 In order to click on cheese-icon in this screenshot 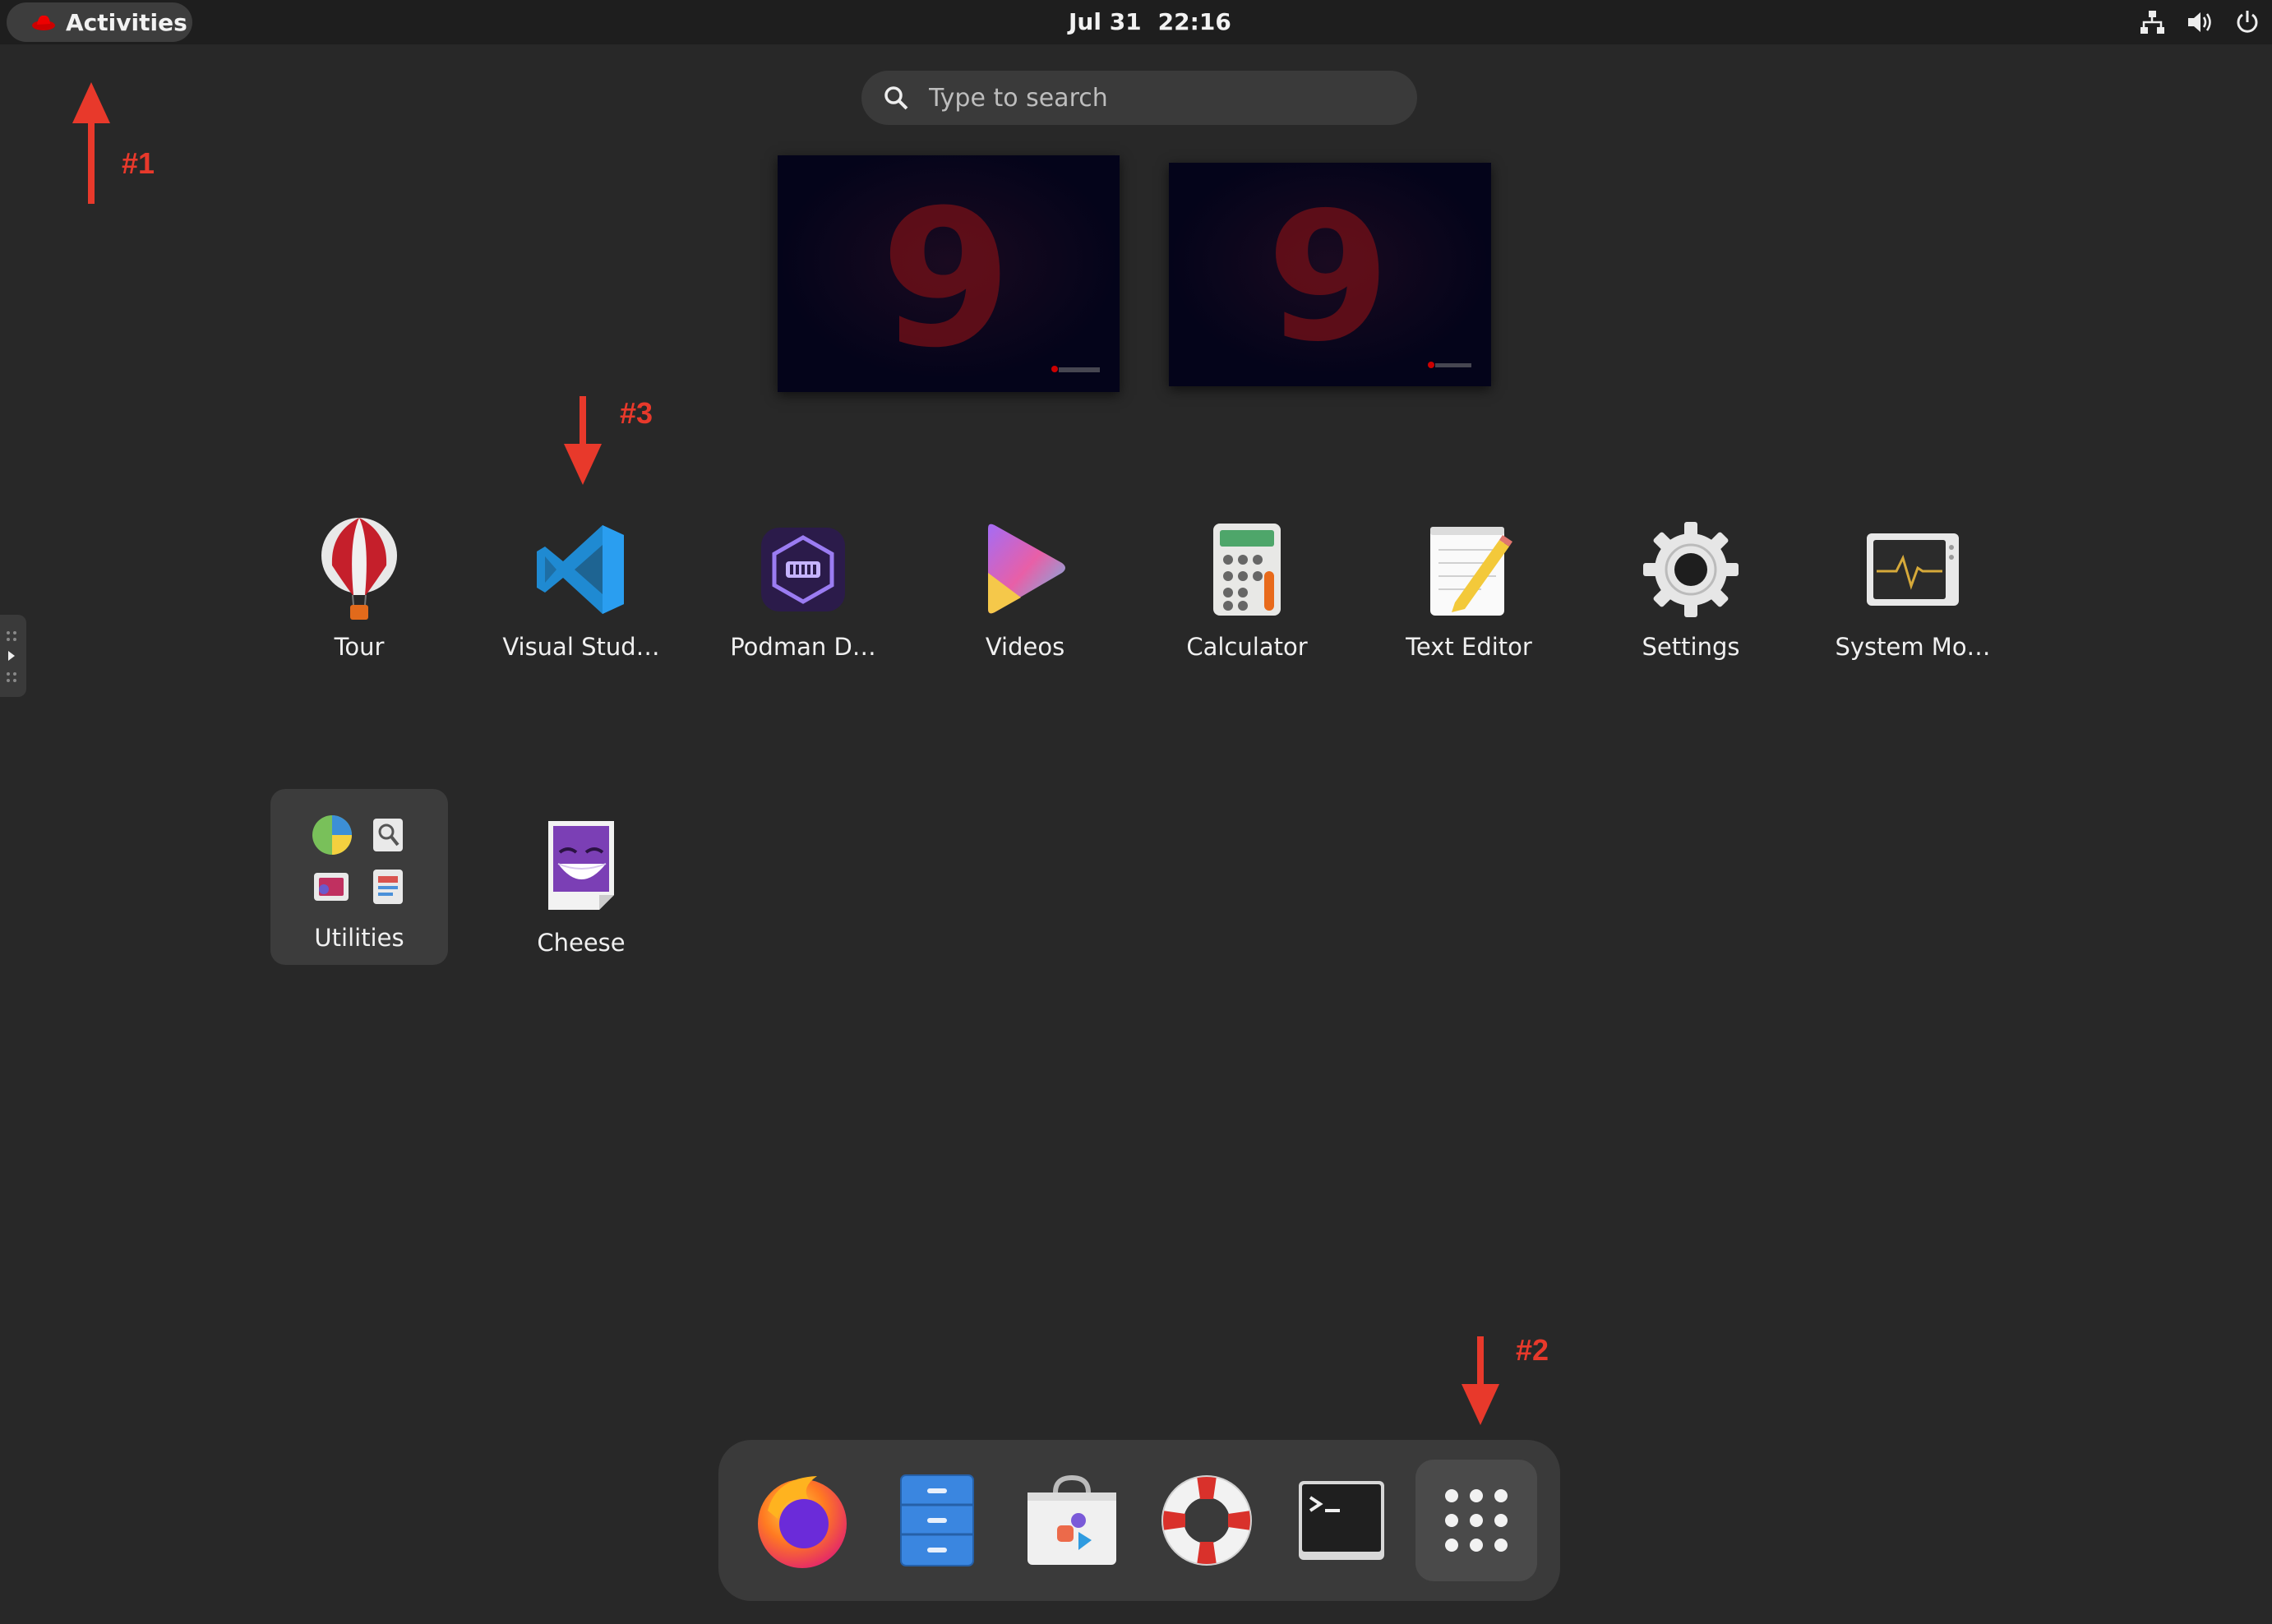, I will do `click(581, 865)`.